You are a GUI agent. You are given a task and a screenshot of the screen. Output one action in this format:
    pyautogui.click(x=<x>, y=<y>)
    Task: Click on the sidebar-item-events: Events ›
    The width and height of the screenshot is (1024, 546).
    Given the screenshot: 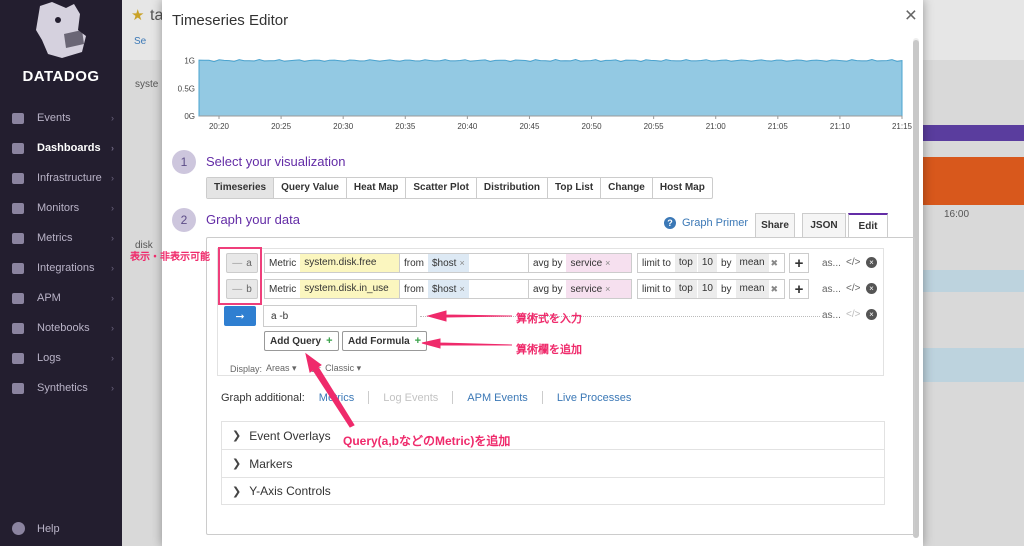 What is the action you would take?
    pyautogui.click(x=61, y=118)
    